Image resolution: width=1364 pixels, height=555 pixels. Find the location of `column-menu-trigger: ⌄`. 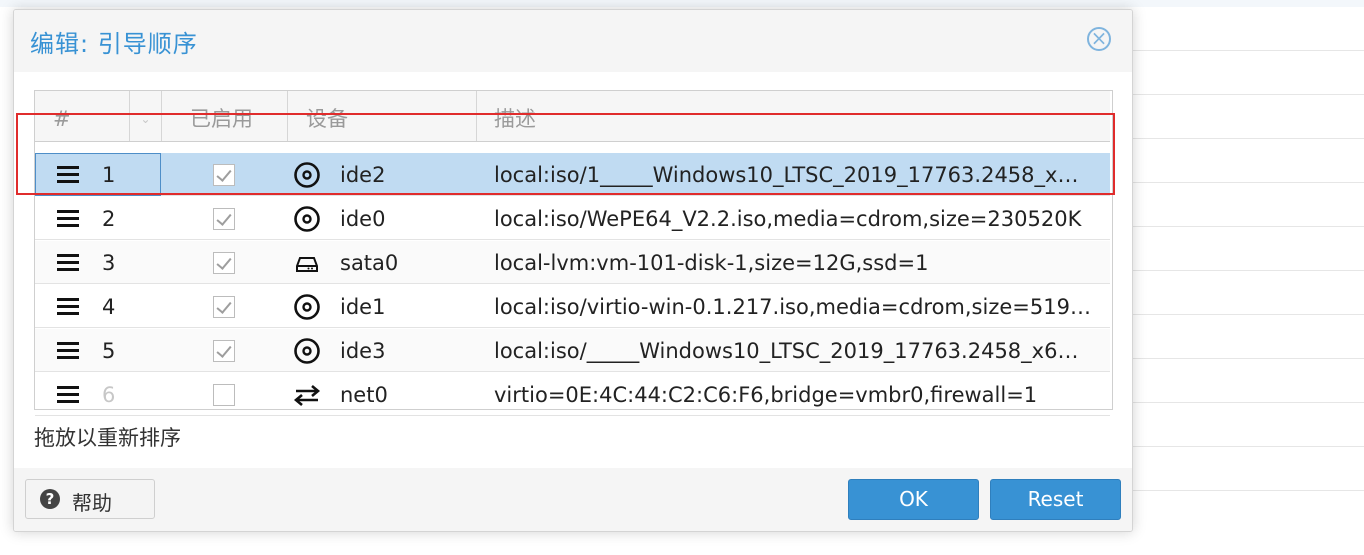

column-menu-trigger: ⌄ is located at coordinates (146, 116).